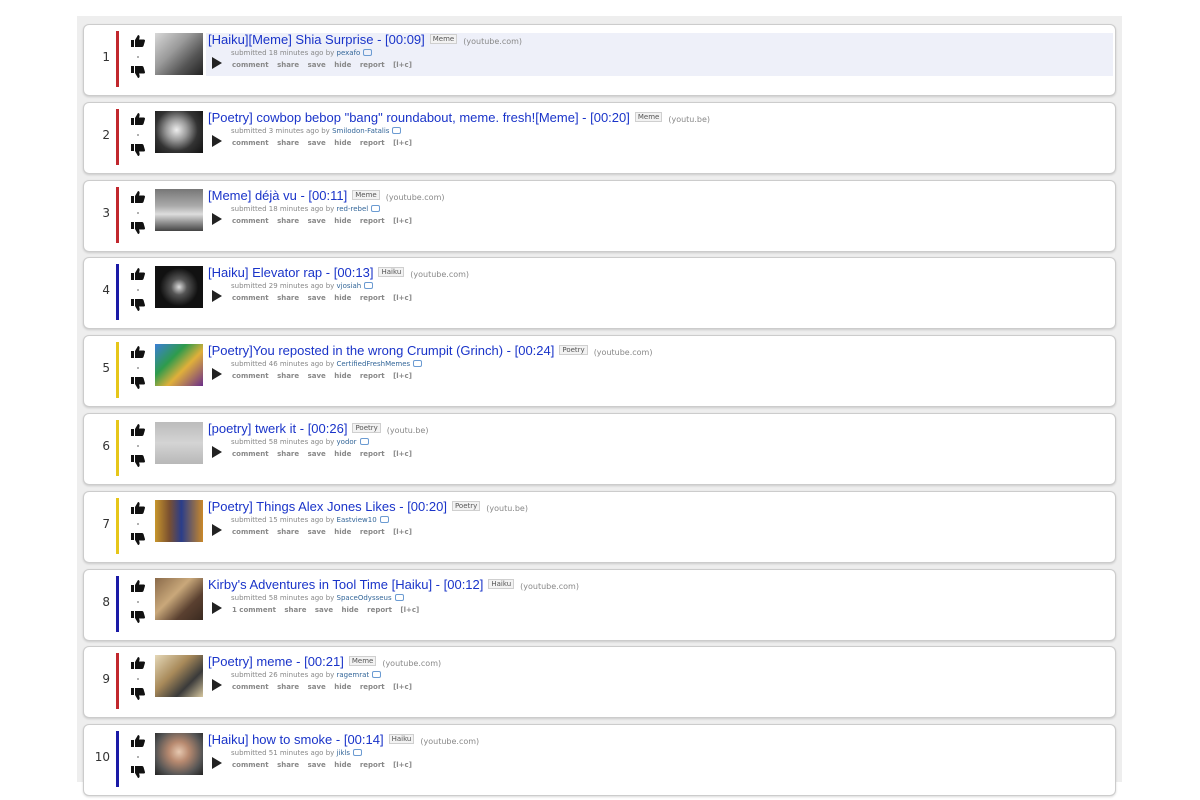  I want to click on post-title-link: [Haiku] Elevator rap - [00:13], so click(290, 272).